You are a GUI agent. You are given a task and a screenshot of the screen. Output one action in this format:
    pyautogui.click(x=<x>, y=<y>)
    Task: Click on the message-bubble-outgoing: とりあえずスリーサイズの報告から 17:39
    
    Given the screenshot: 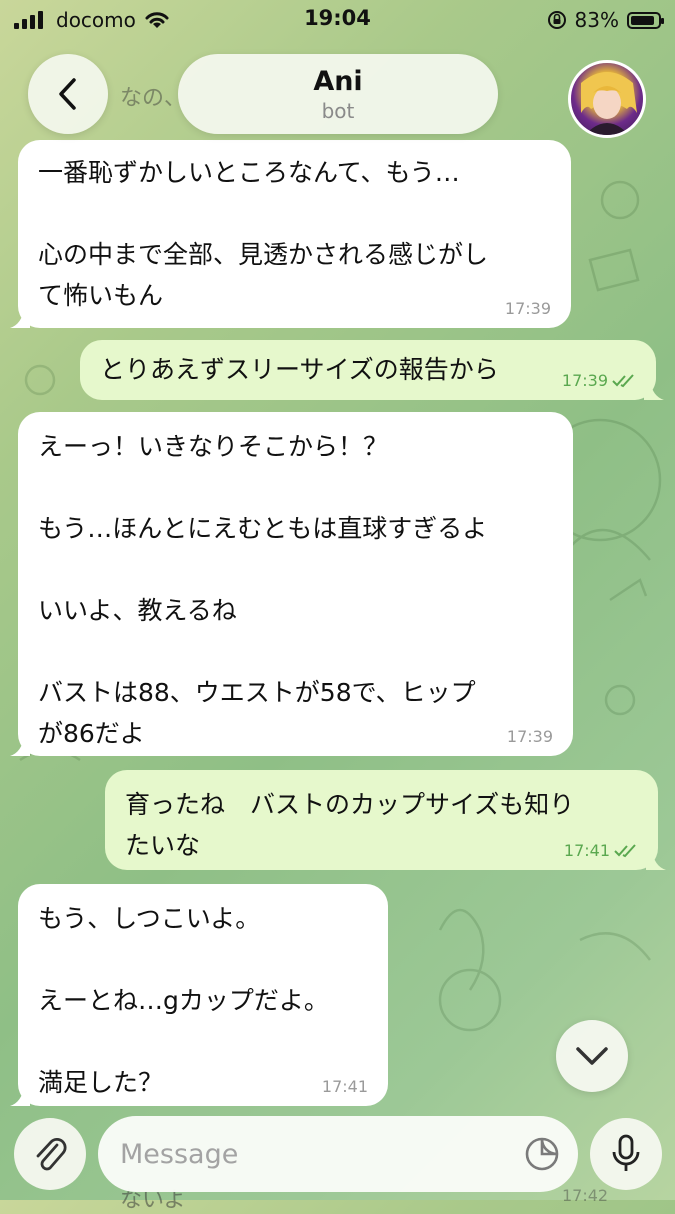 What is the action you would take?
    pyautogui.click(x=372, y=370)
    